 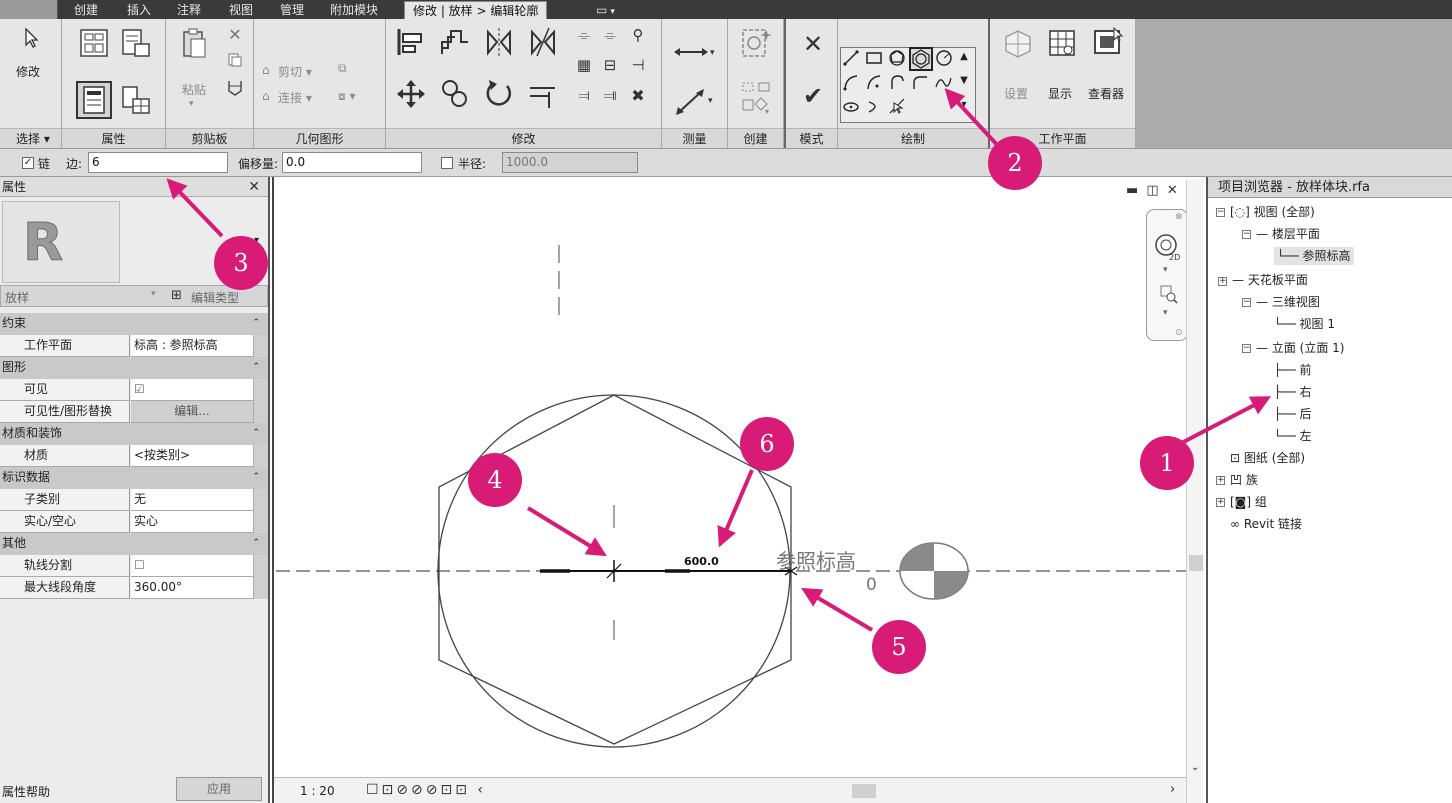 I want to click on tab-modify-sweep-edit-profile: 修改 | 放样 > 编辑轮廓, so click(x=476, y=10).